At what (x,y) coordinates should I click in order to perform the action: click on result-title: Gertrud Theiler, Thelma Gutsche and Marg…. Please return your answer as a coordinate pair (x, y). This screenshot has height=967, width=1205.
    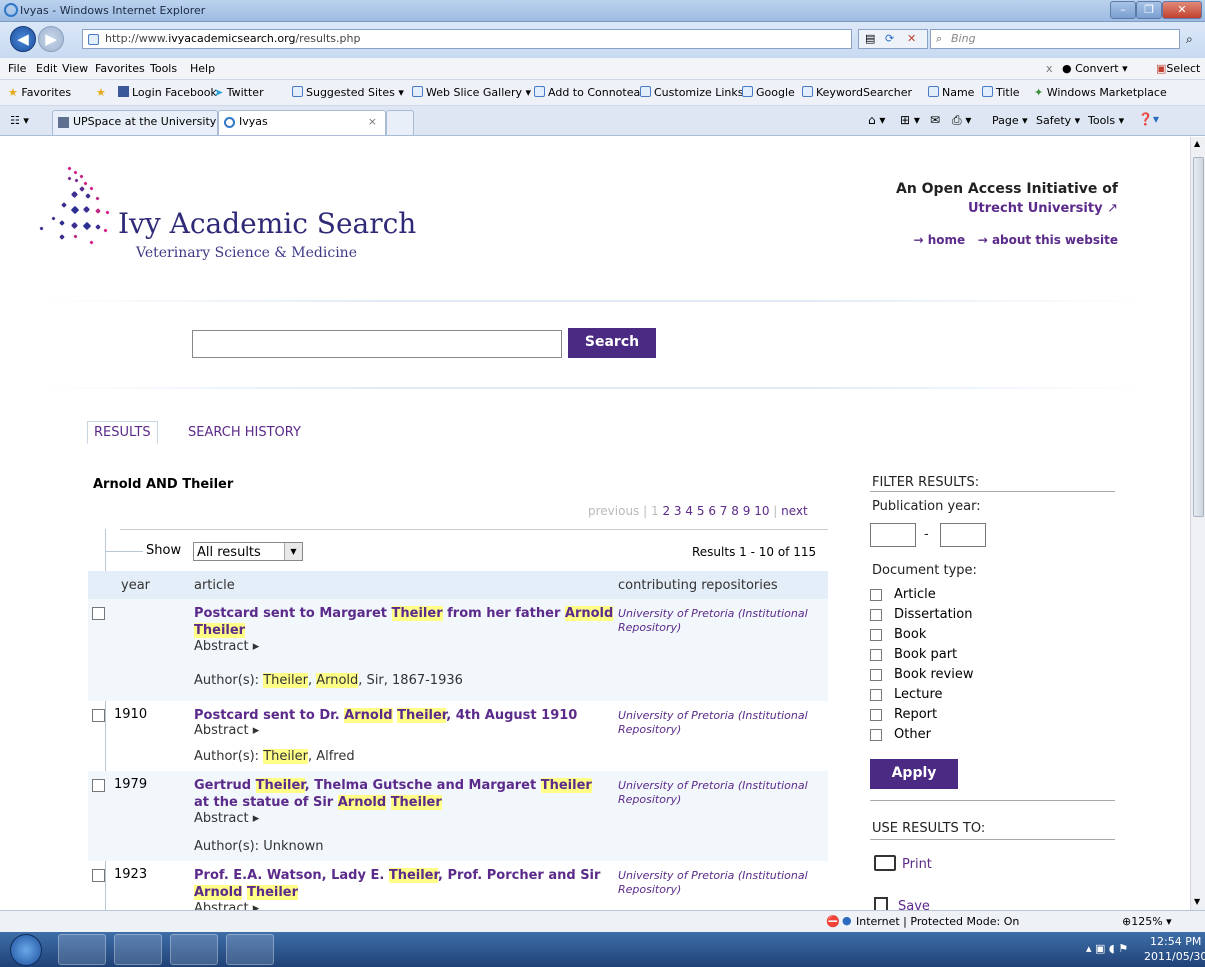
    Looking at the image, I should click on (394, 794).